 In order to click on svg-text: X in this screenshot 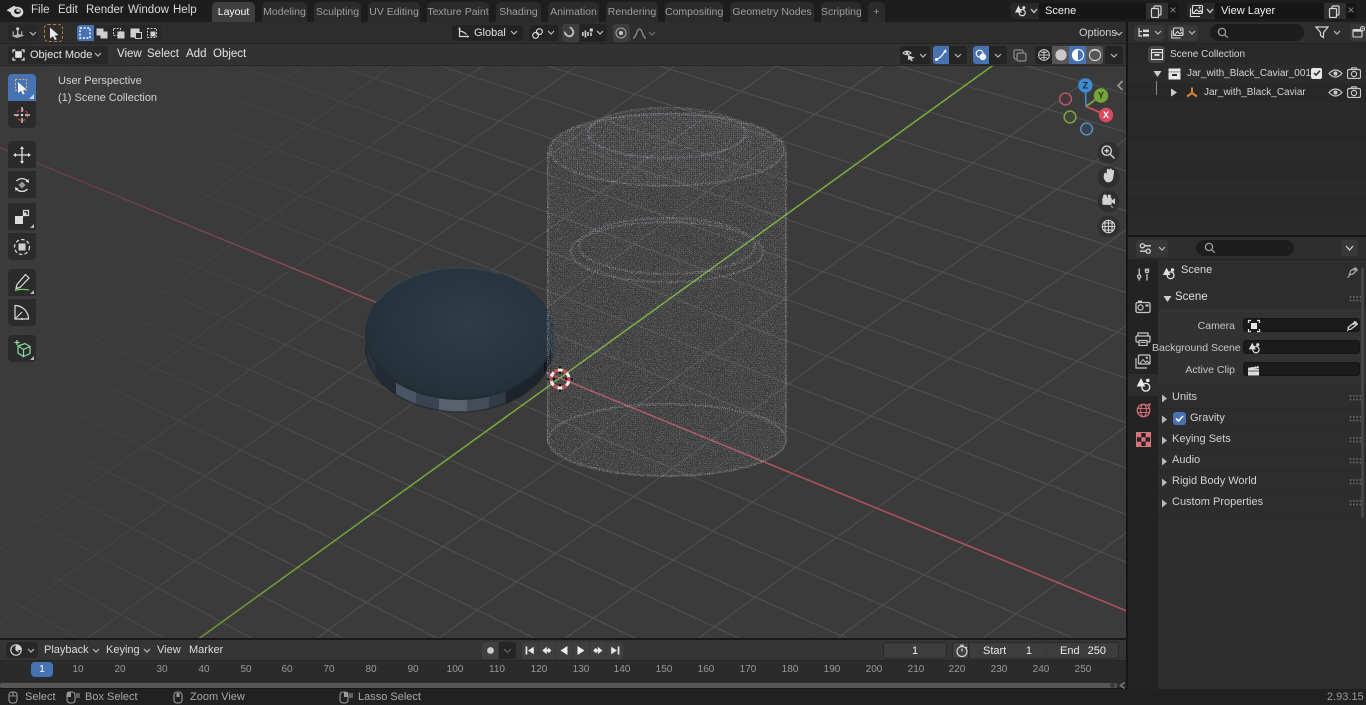, I will do `click(1106, 115)`.